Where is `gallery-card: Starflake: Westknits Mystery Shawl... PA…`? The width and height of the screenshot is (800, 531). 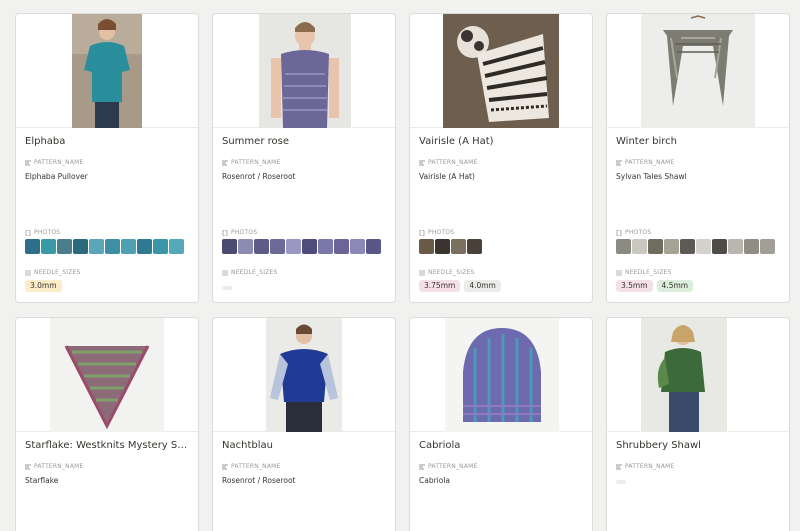
gallery-card: Starflake: Westknits Mystery Shawl... PA… is located at coordinates (107, 424).